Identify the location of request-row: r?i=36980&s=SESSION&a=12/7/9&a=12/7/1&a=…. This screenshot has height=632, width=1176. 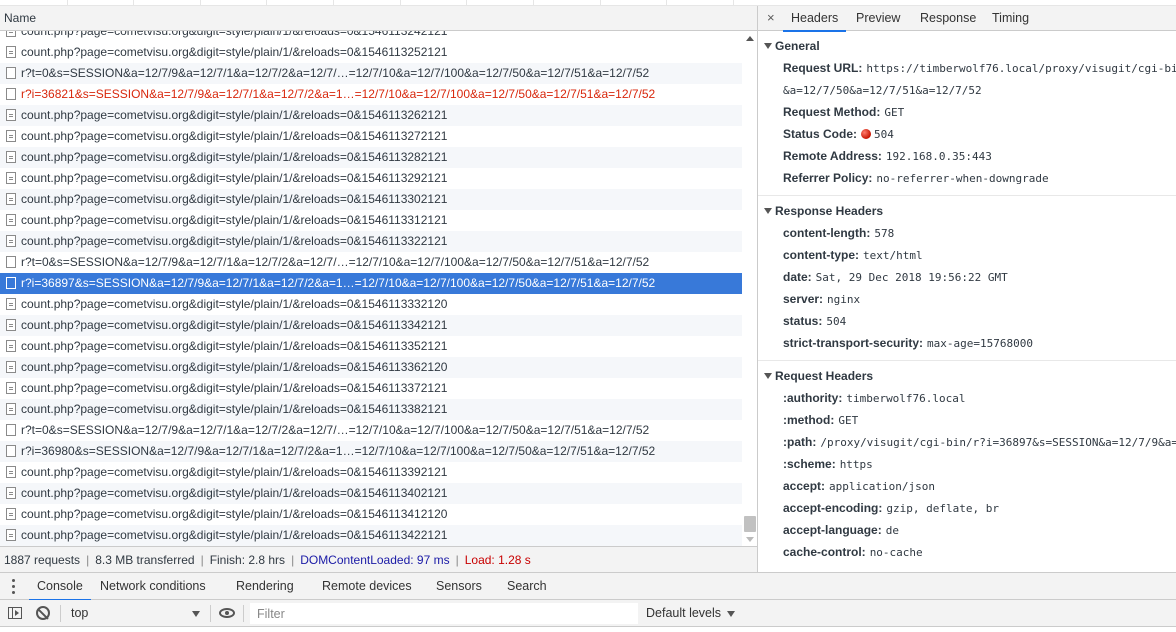
(371, 451).